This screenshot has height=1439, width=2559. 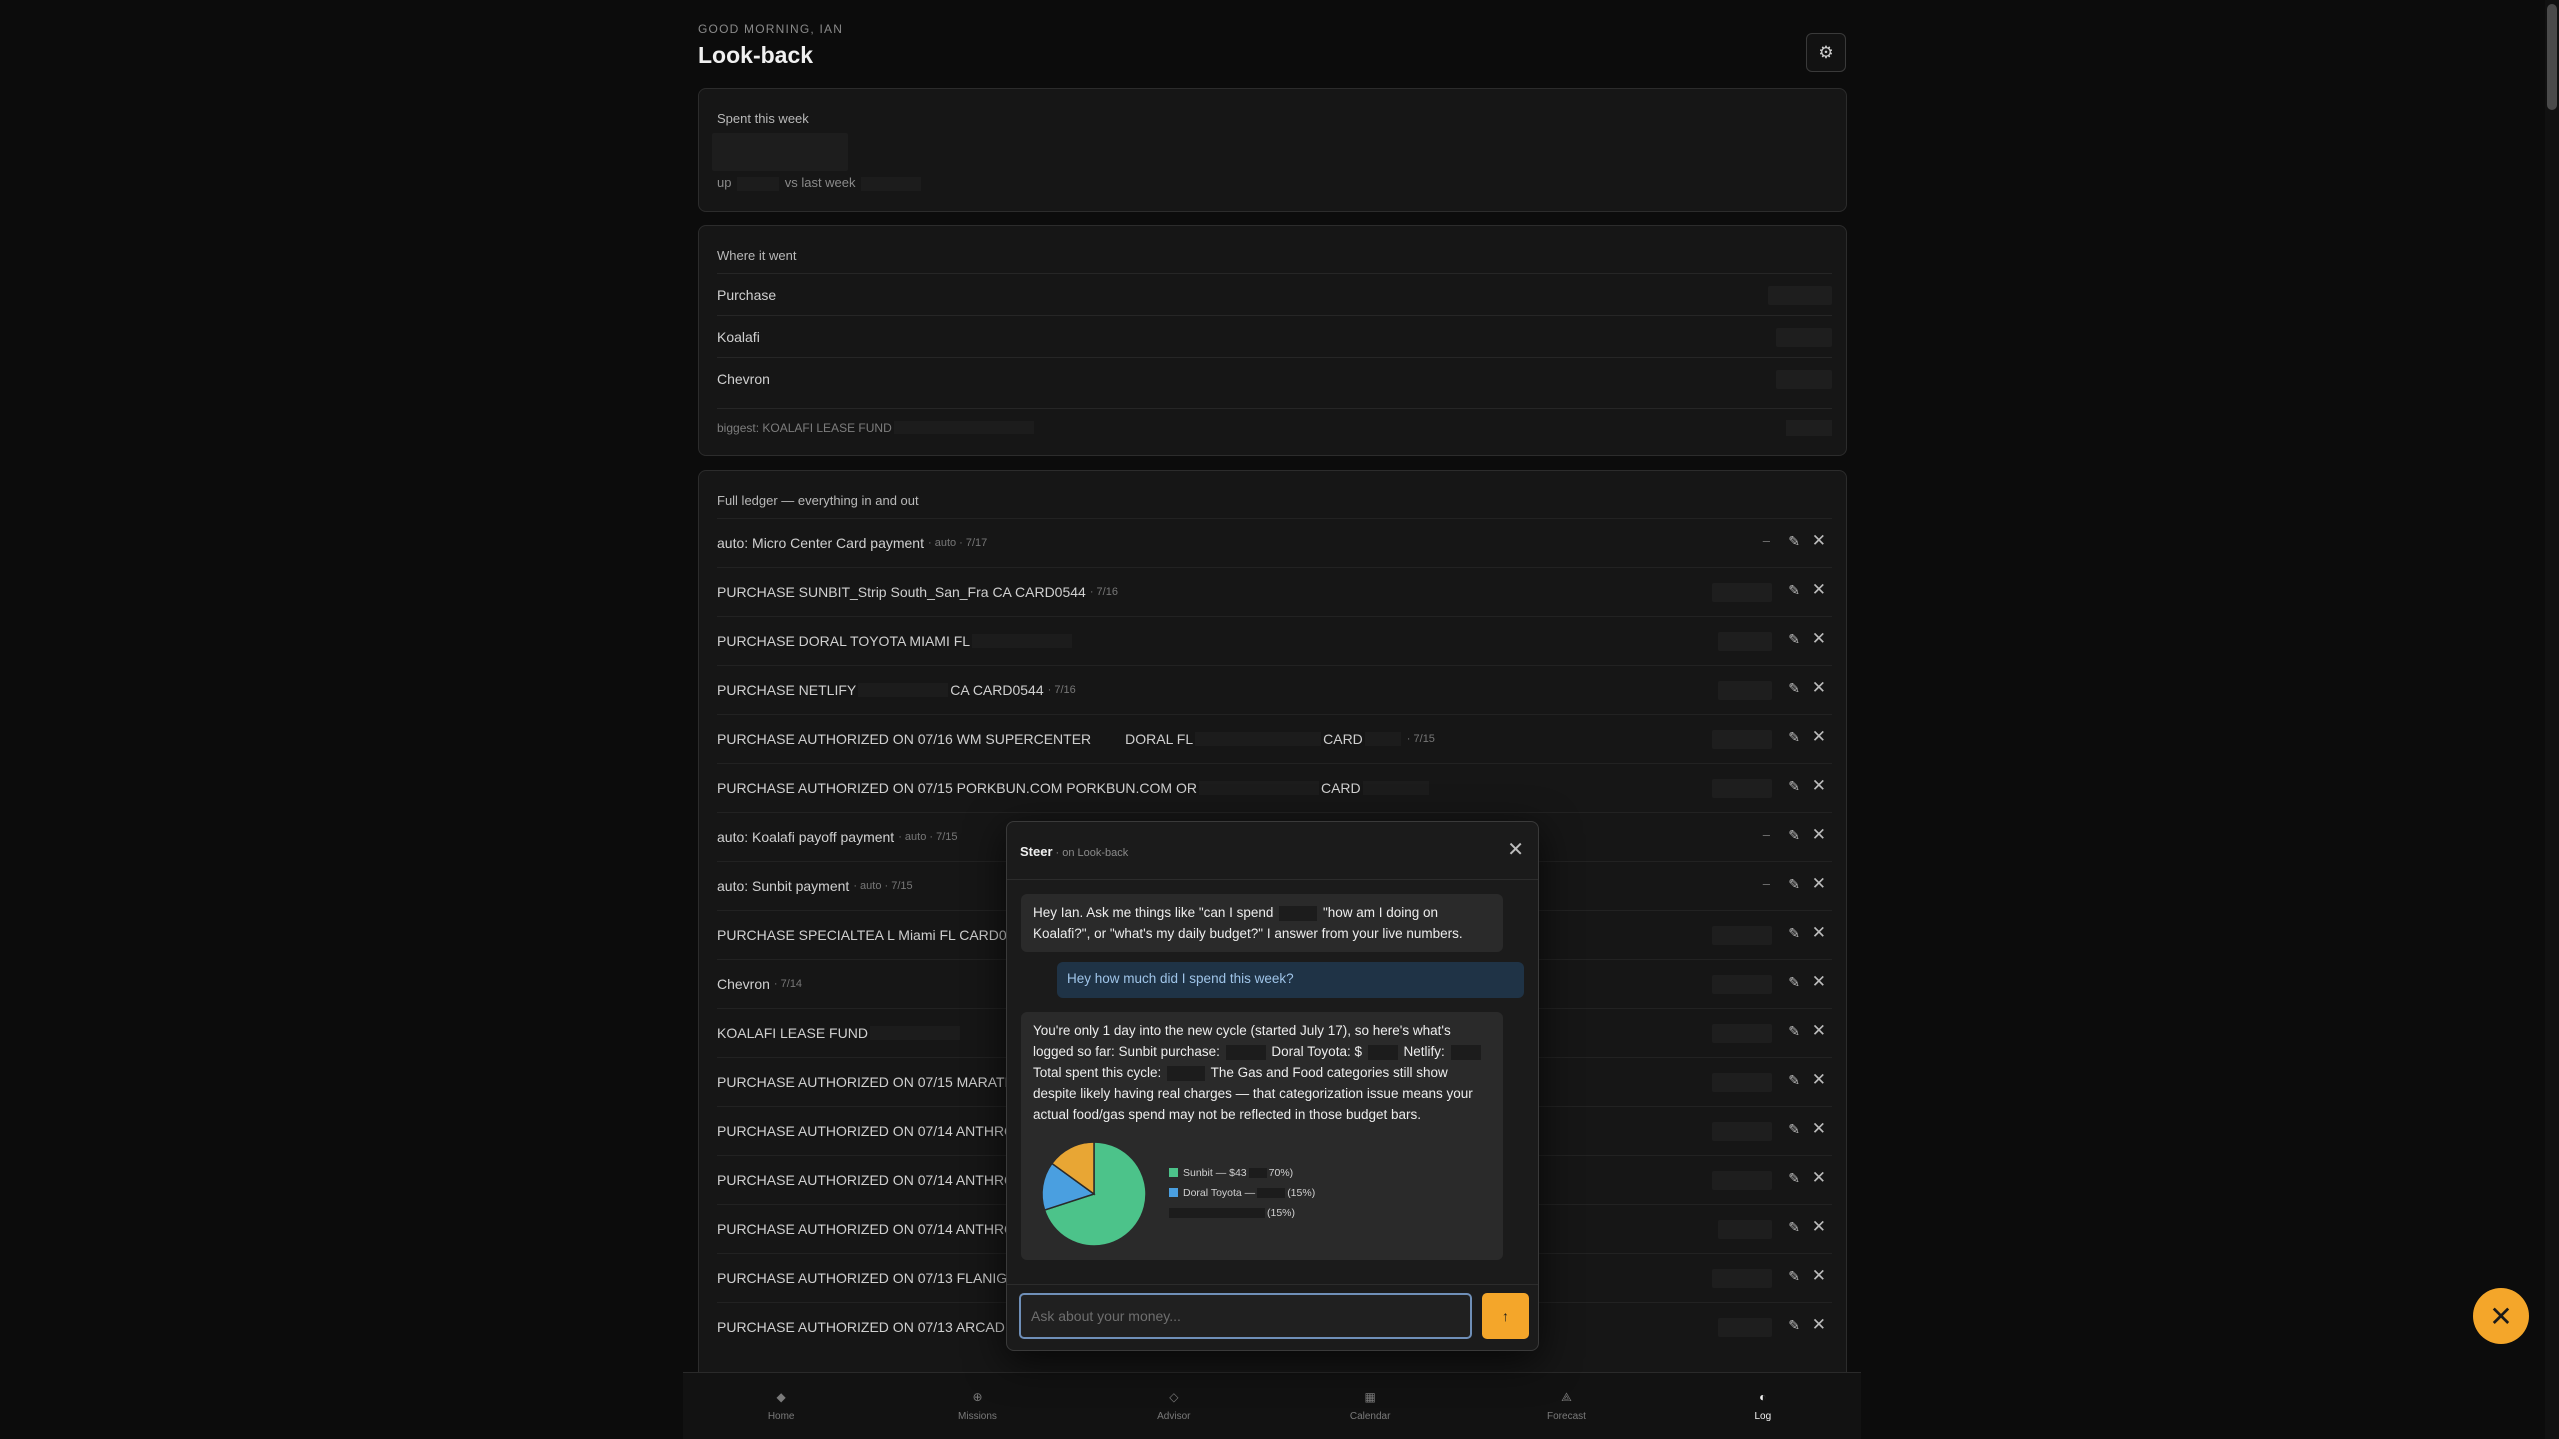 What do you see at coordinates (2501, 1316) in the screenshot?
I see `close-chat-fab: ✕` at bounding box center [2501, 1316].